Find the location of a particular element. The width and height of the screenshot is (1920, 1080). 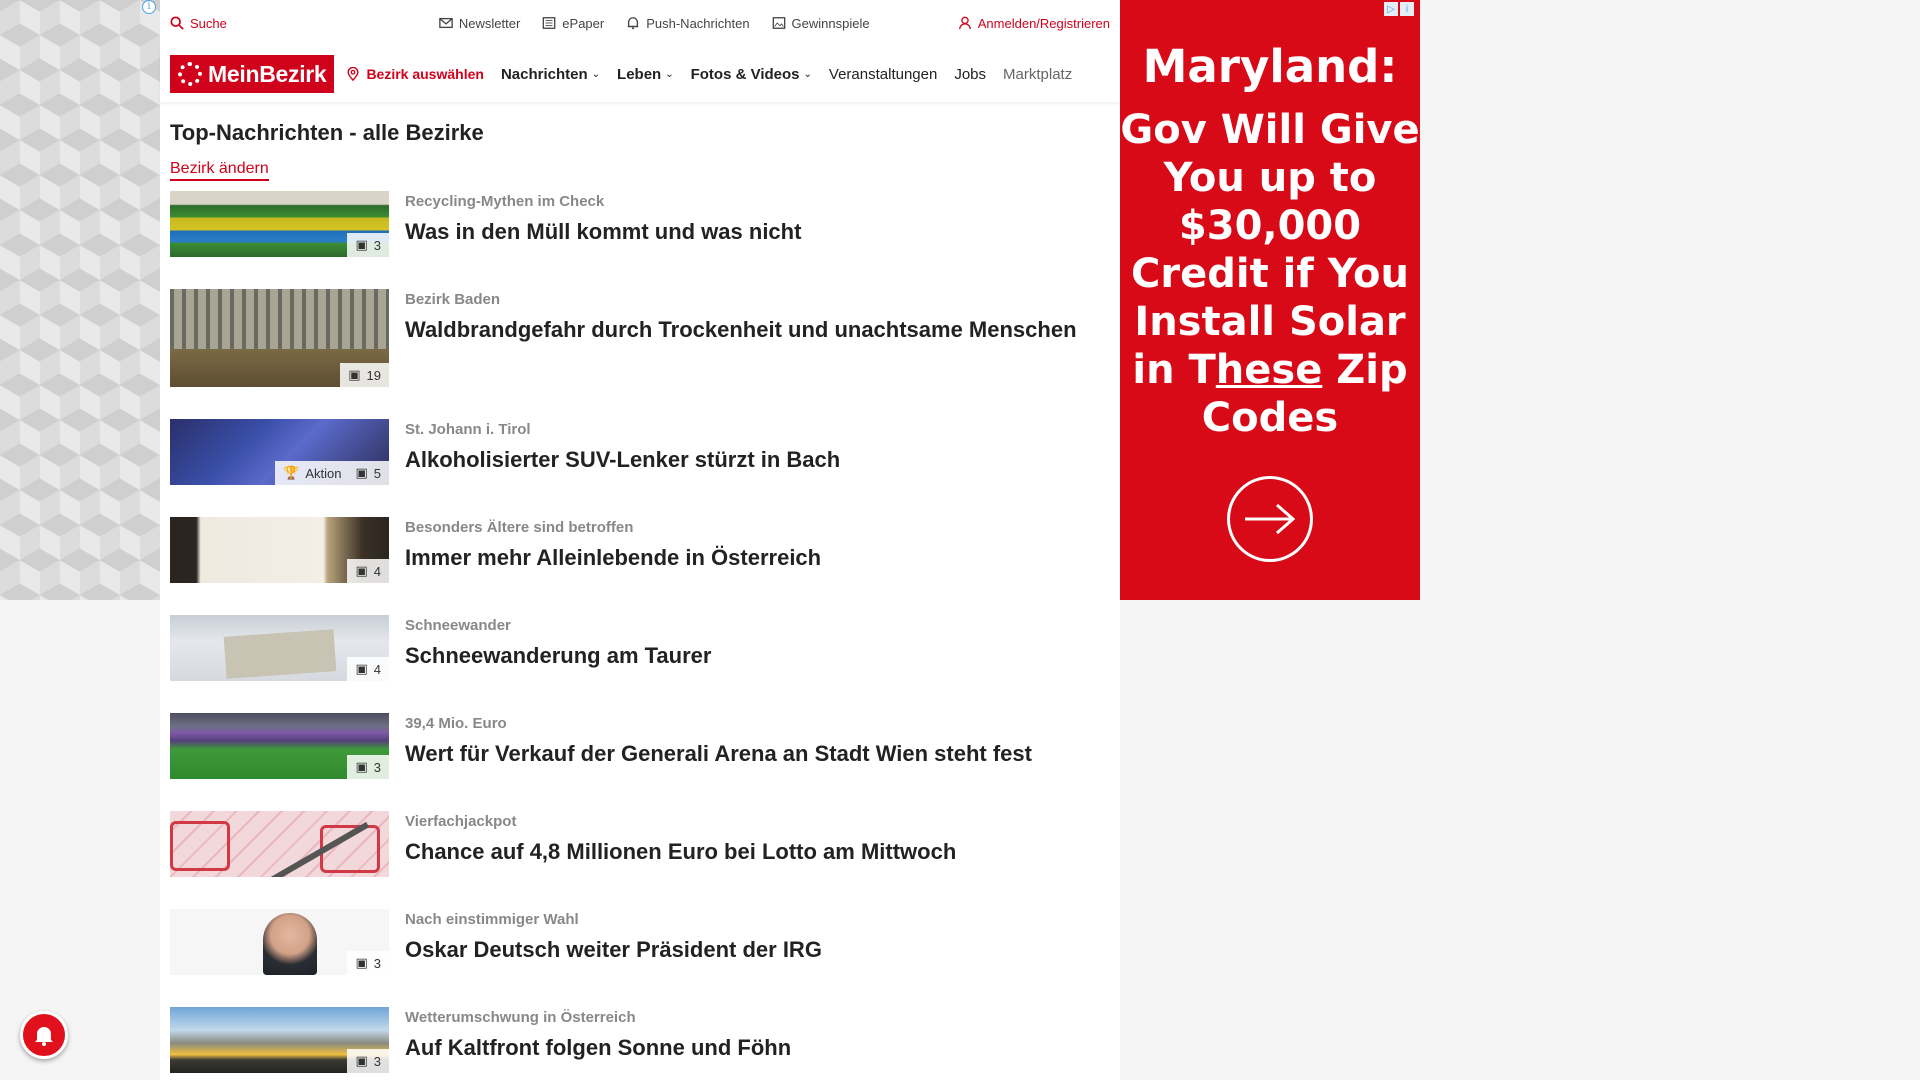

nav-item-label: Jobs is located at coordinates (970, 74).